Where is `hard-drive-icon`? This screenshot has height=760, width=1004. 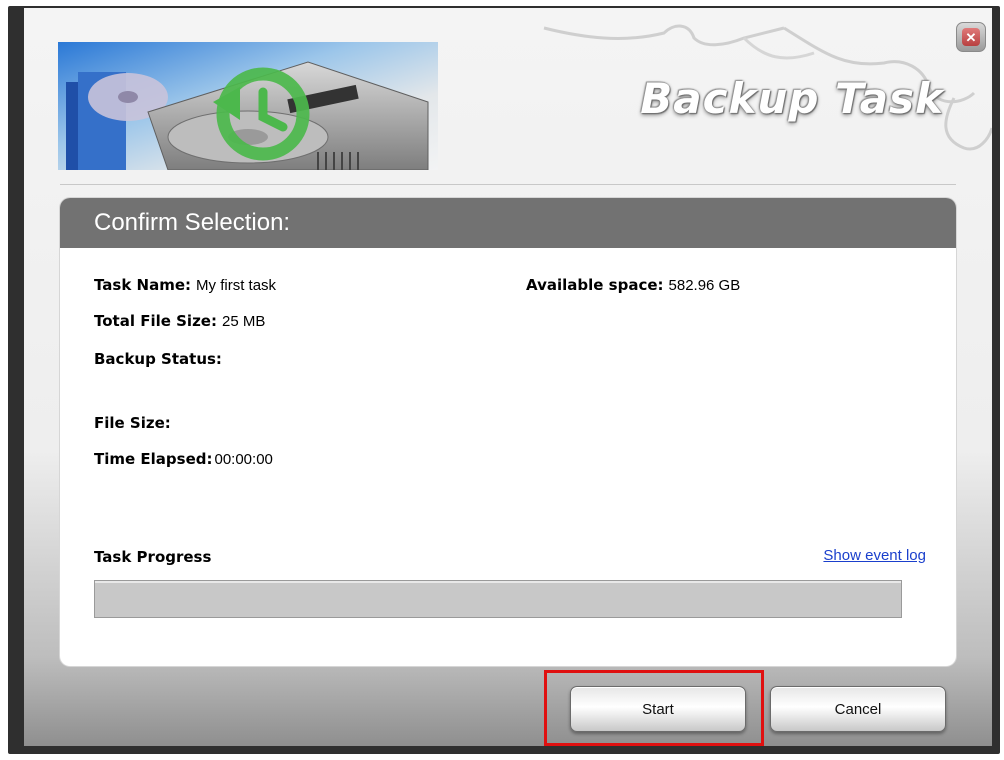 hard-drive-icon is located at coordinates (248, 106).